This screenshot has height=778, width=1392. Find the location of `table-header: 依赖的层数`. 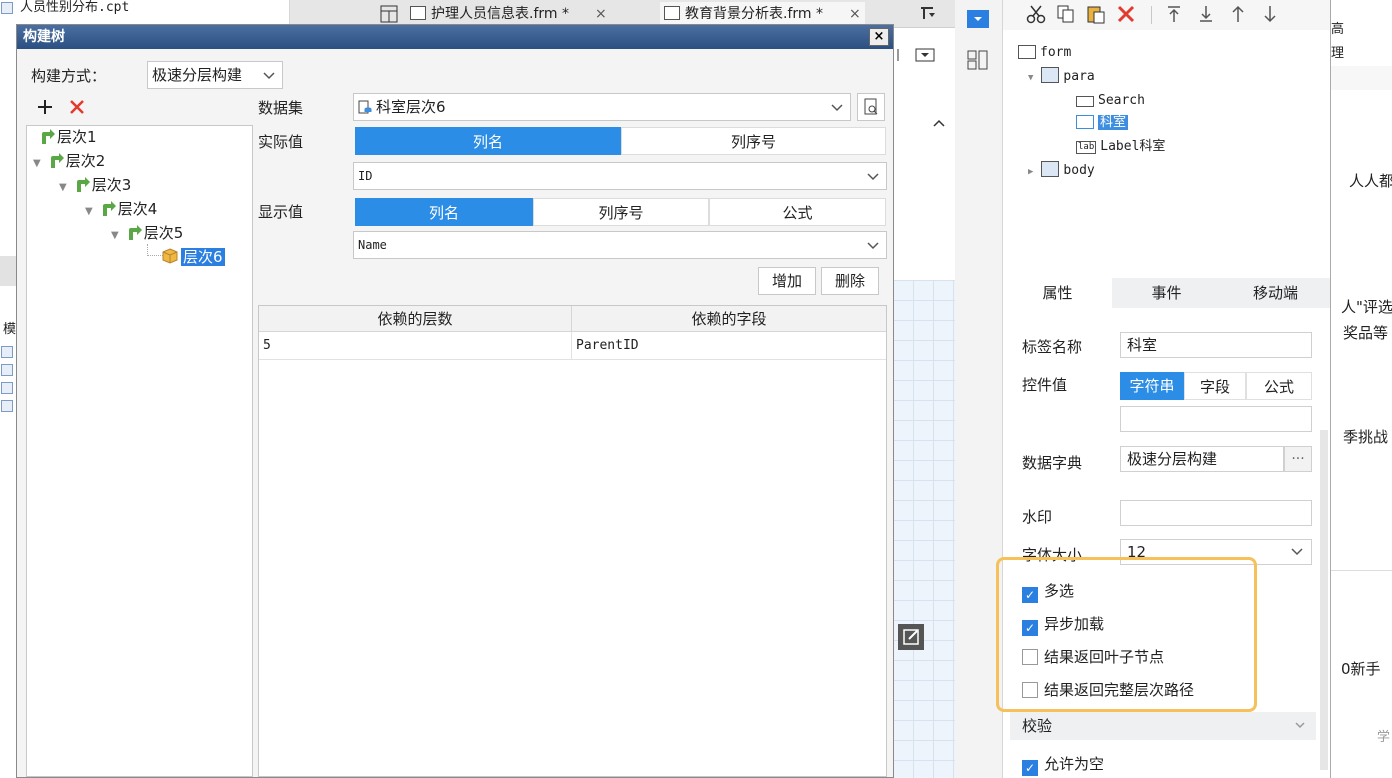

table-header: 依赖的层数 is located at coordinates (415, 319).